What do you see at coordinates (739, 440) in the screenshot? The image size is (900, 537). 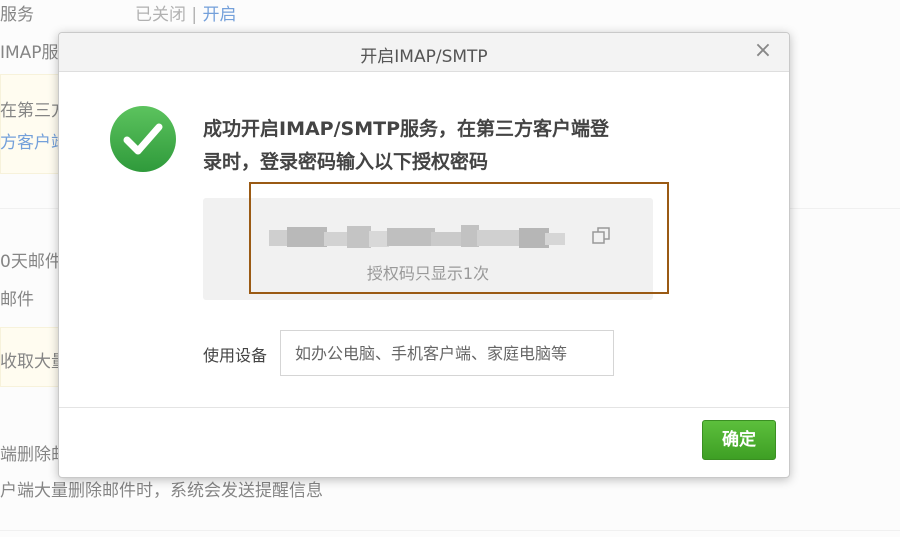 I see `confirm-button: 确定` at bounding box center [739, 440].